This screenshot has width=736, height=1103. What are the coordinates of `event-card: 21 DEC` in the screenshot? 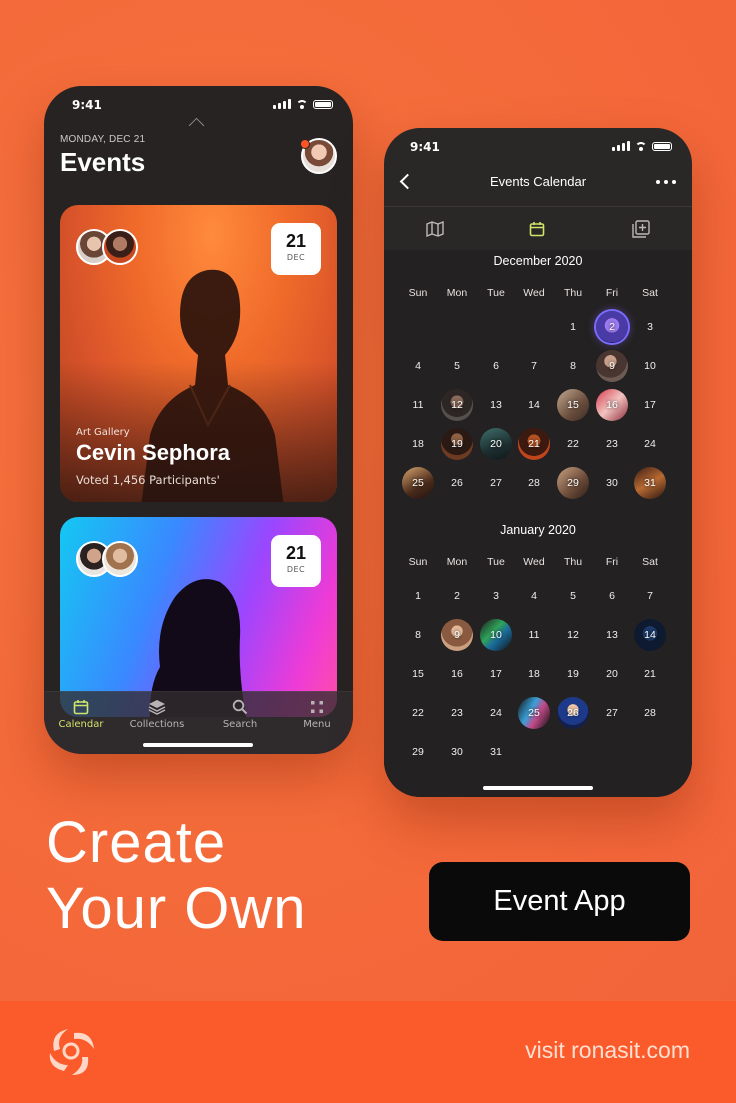 It's located at (198, 617).